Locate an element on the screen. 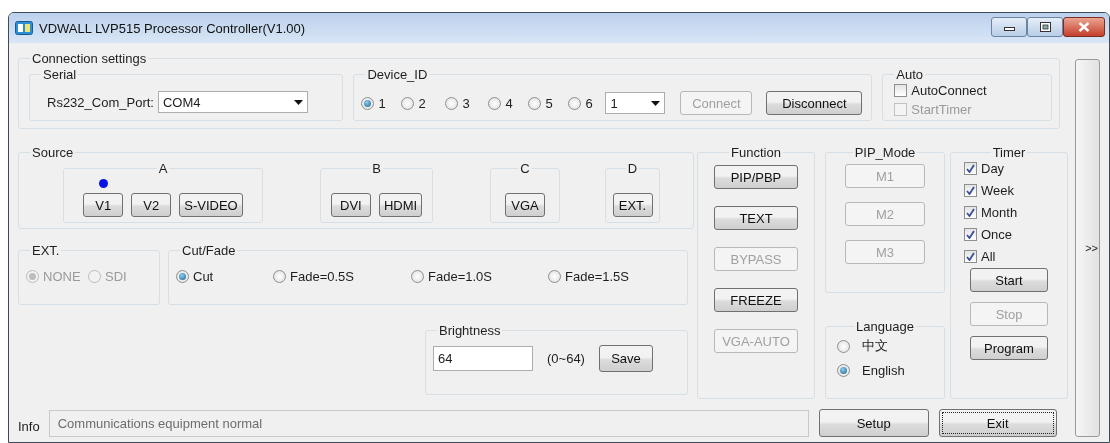 The height and width of the screenshot is (443, 1110). button: V1 is located at coordinates (103, 205).